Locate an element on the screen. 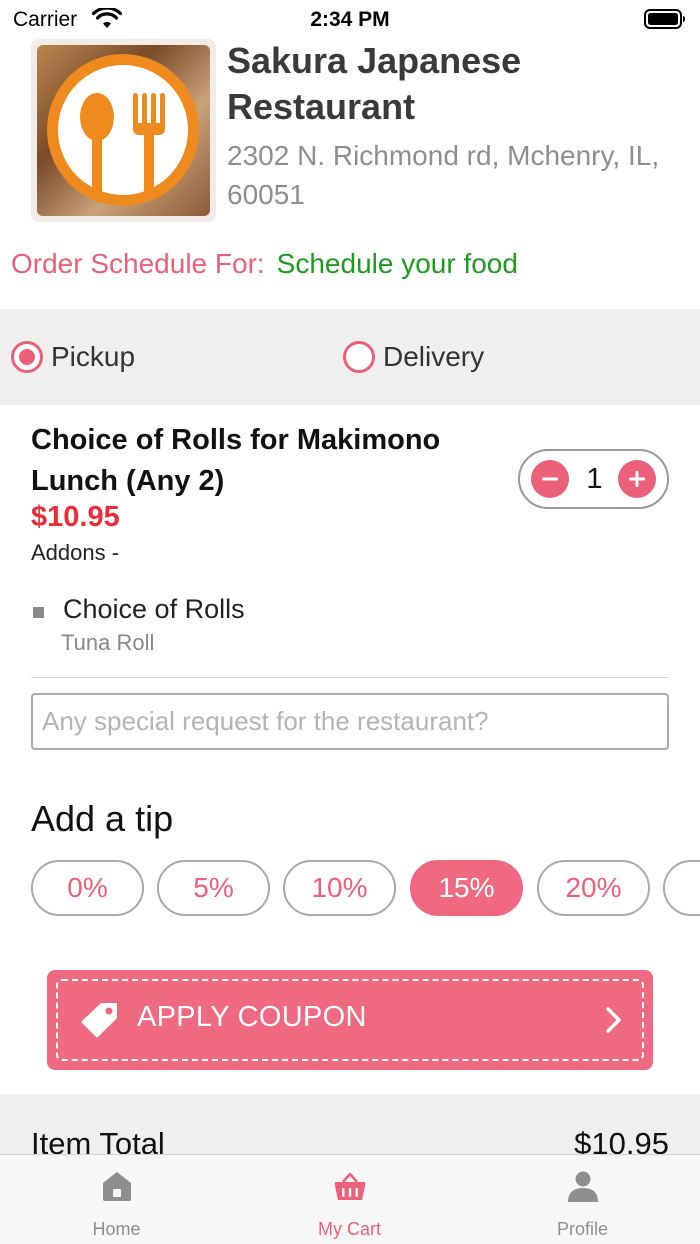 The height and width of the screenshot is (1244, 700). apply-coupon-button: APPLY COUPON is located at coordinates (350, 1020).